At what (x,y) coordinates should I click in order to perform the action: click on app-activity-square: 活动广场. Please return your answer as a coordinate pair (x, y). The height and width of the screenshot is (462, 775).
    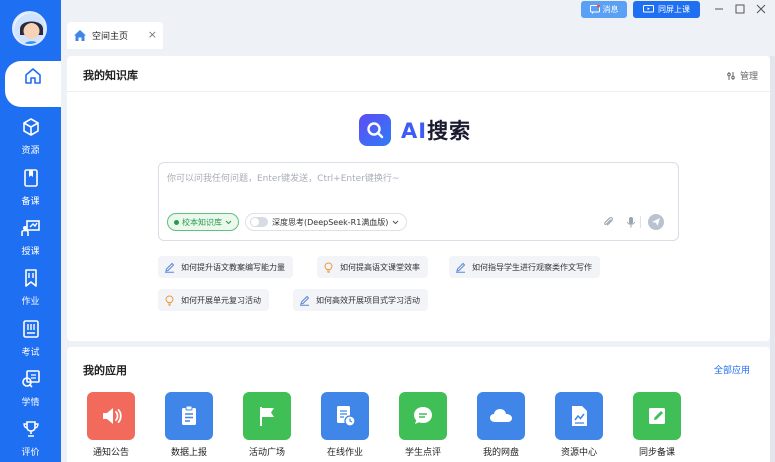
    Looking at the image, I should click on (267, 425).